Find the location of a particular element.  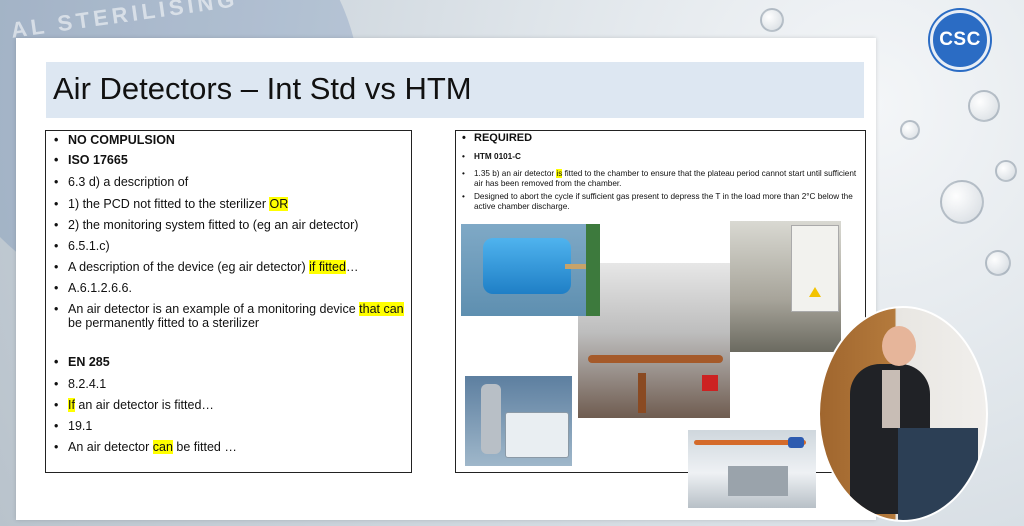

highlight: OR is located at coordinates (279, 204).